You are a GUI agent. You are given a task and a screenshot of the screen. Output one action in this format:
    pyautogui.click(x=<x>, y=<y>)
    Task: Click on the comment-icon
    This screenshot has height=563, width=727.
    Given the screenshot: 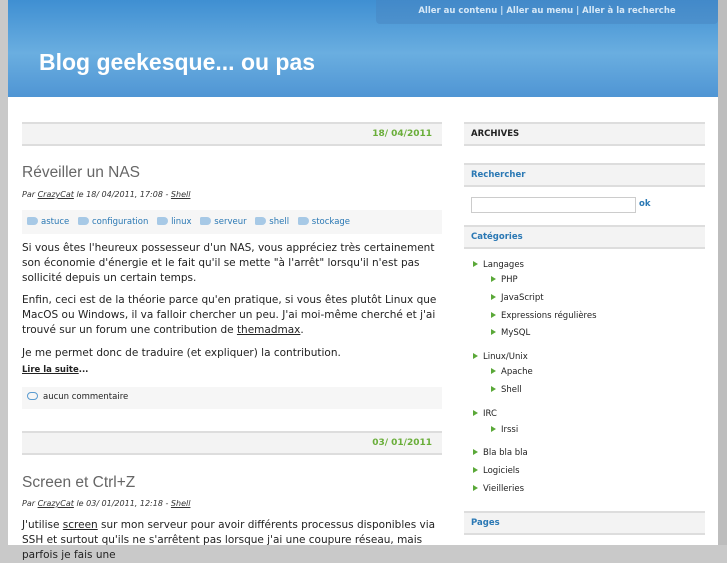 What is the action you would take?
    pyautogui.click(x=32, y=396)
    